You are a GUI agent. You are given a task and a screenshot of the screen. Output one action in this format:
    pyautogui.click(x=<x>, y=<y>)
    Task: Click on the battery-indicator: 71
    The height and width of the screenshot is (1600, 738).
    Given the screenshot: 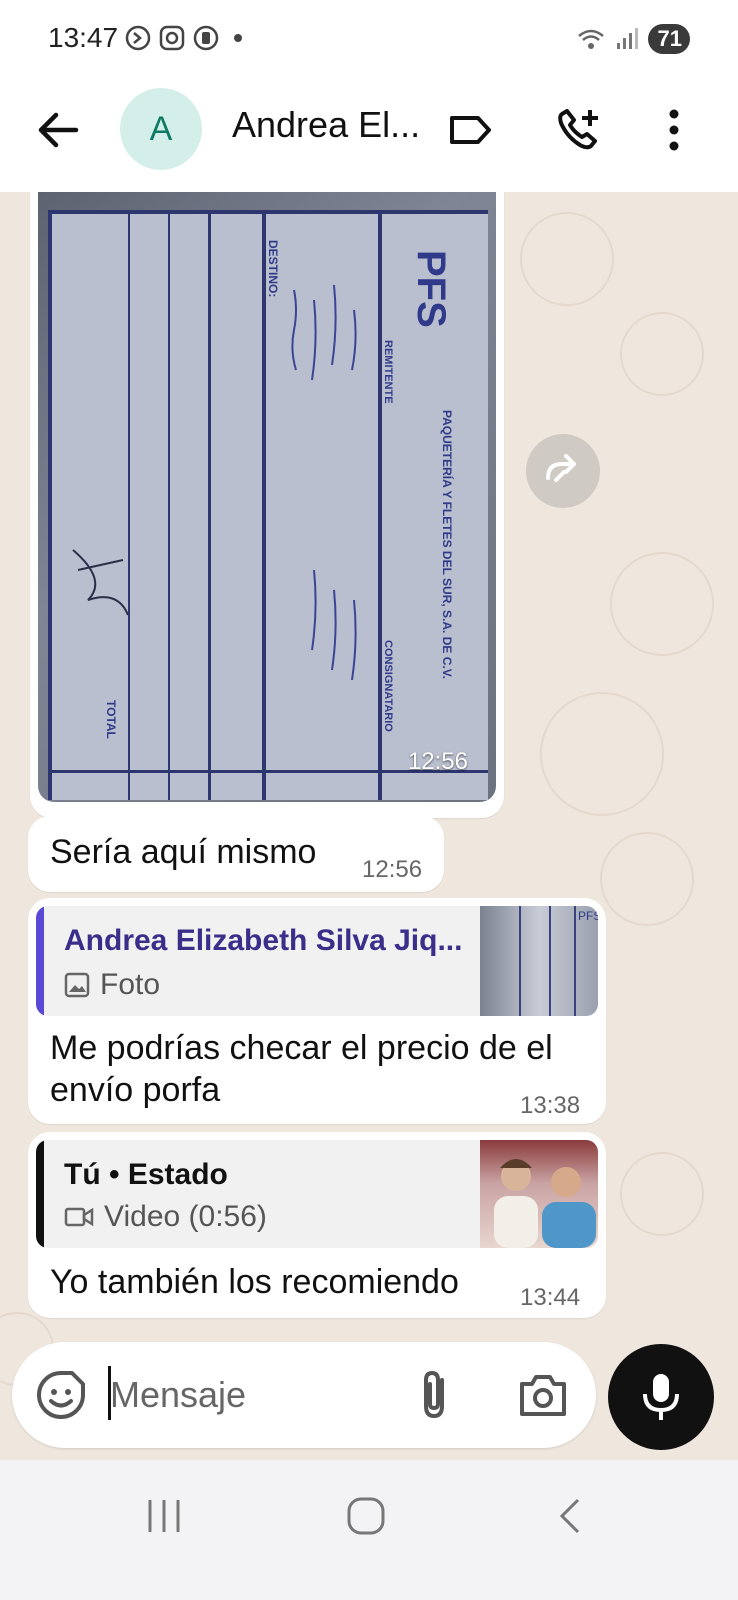 What is the action you would take?
    pyautogui.click(x=672, y=39)
    